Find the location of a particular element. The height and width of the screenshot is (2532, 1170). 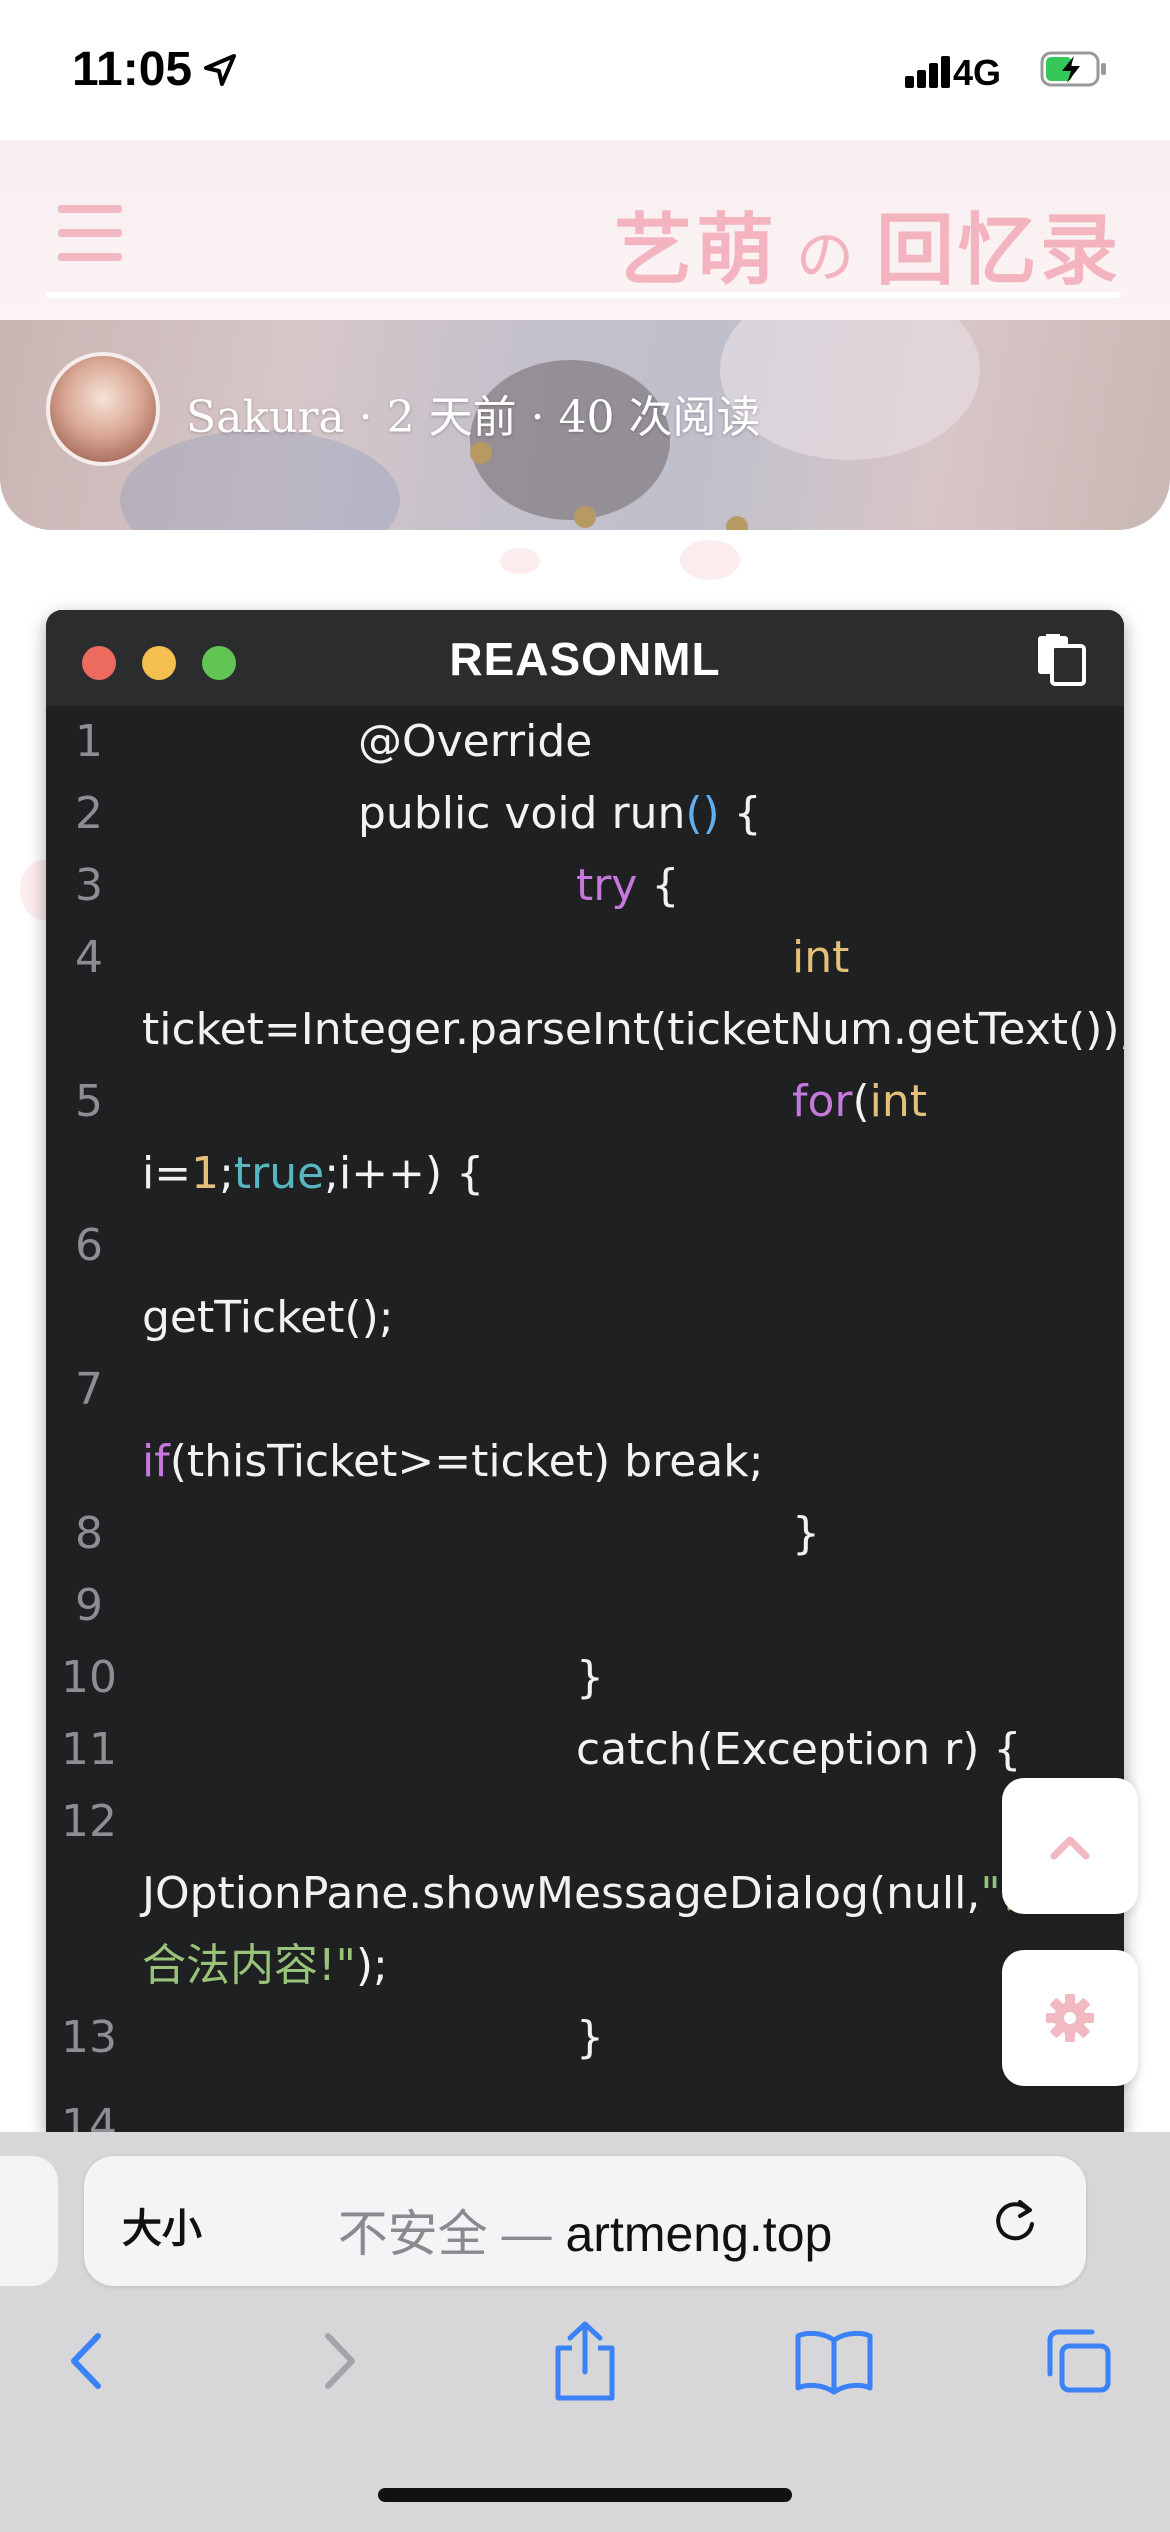

line-number: 1 is located at coordinates (89, 741).